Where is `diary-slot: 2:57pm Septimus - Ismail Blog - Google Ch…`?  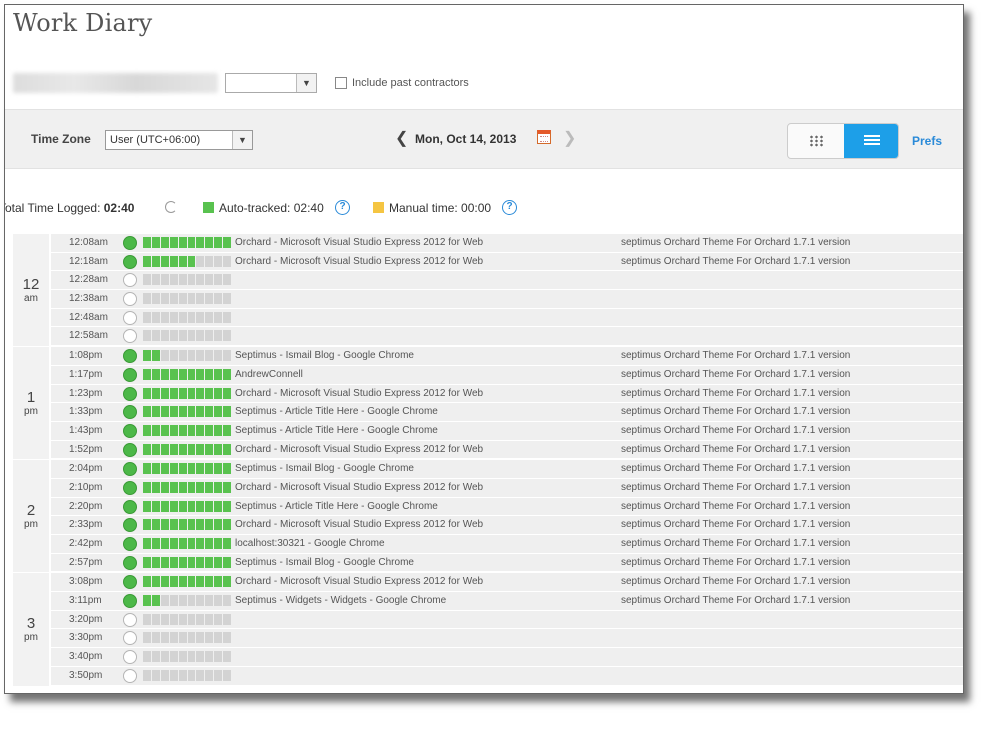
diary-slot: 2:57pm Septimus - Ismail Blog - Google Ch… is located at coordinates (507, 563).